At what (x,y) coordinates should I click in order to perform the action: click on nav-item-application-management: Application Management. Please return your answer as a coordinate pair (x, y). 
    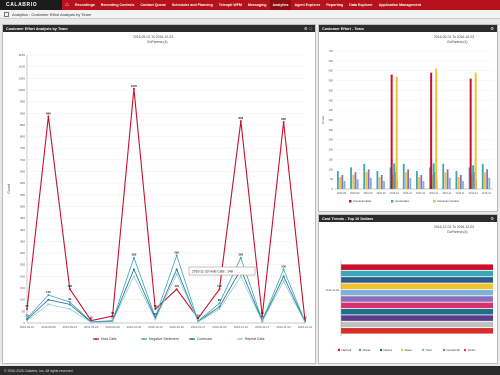
    Looking at the image, I should click on (400, 5).